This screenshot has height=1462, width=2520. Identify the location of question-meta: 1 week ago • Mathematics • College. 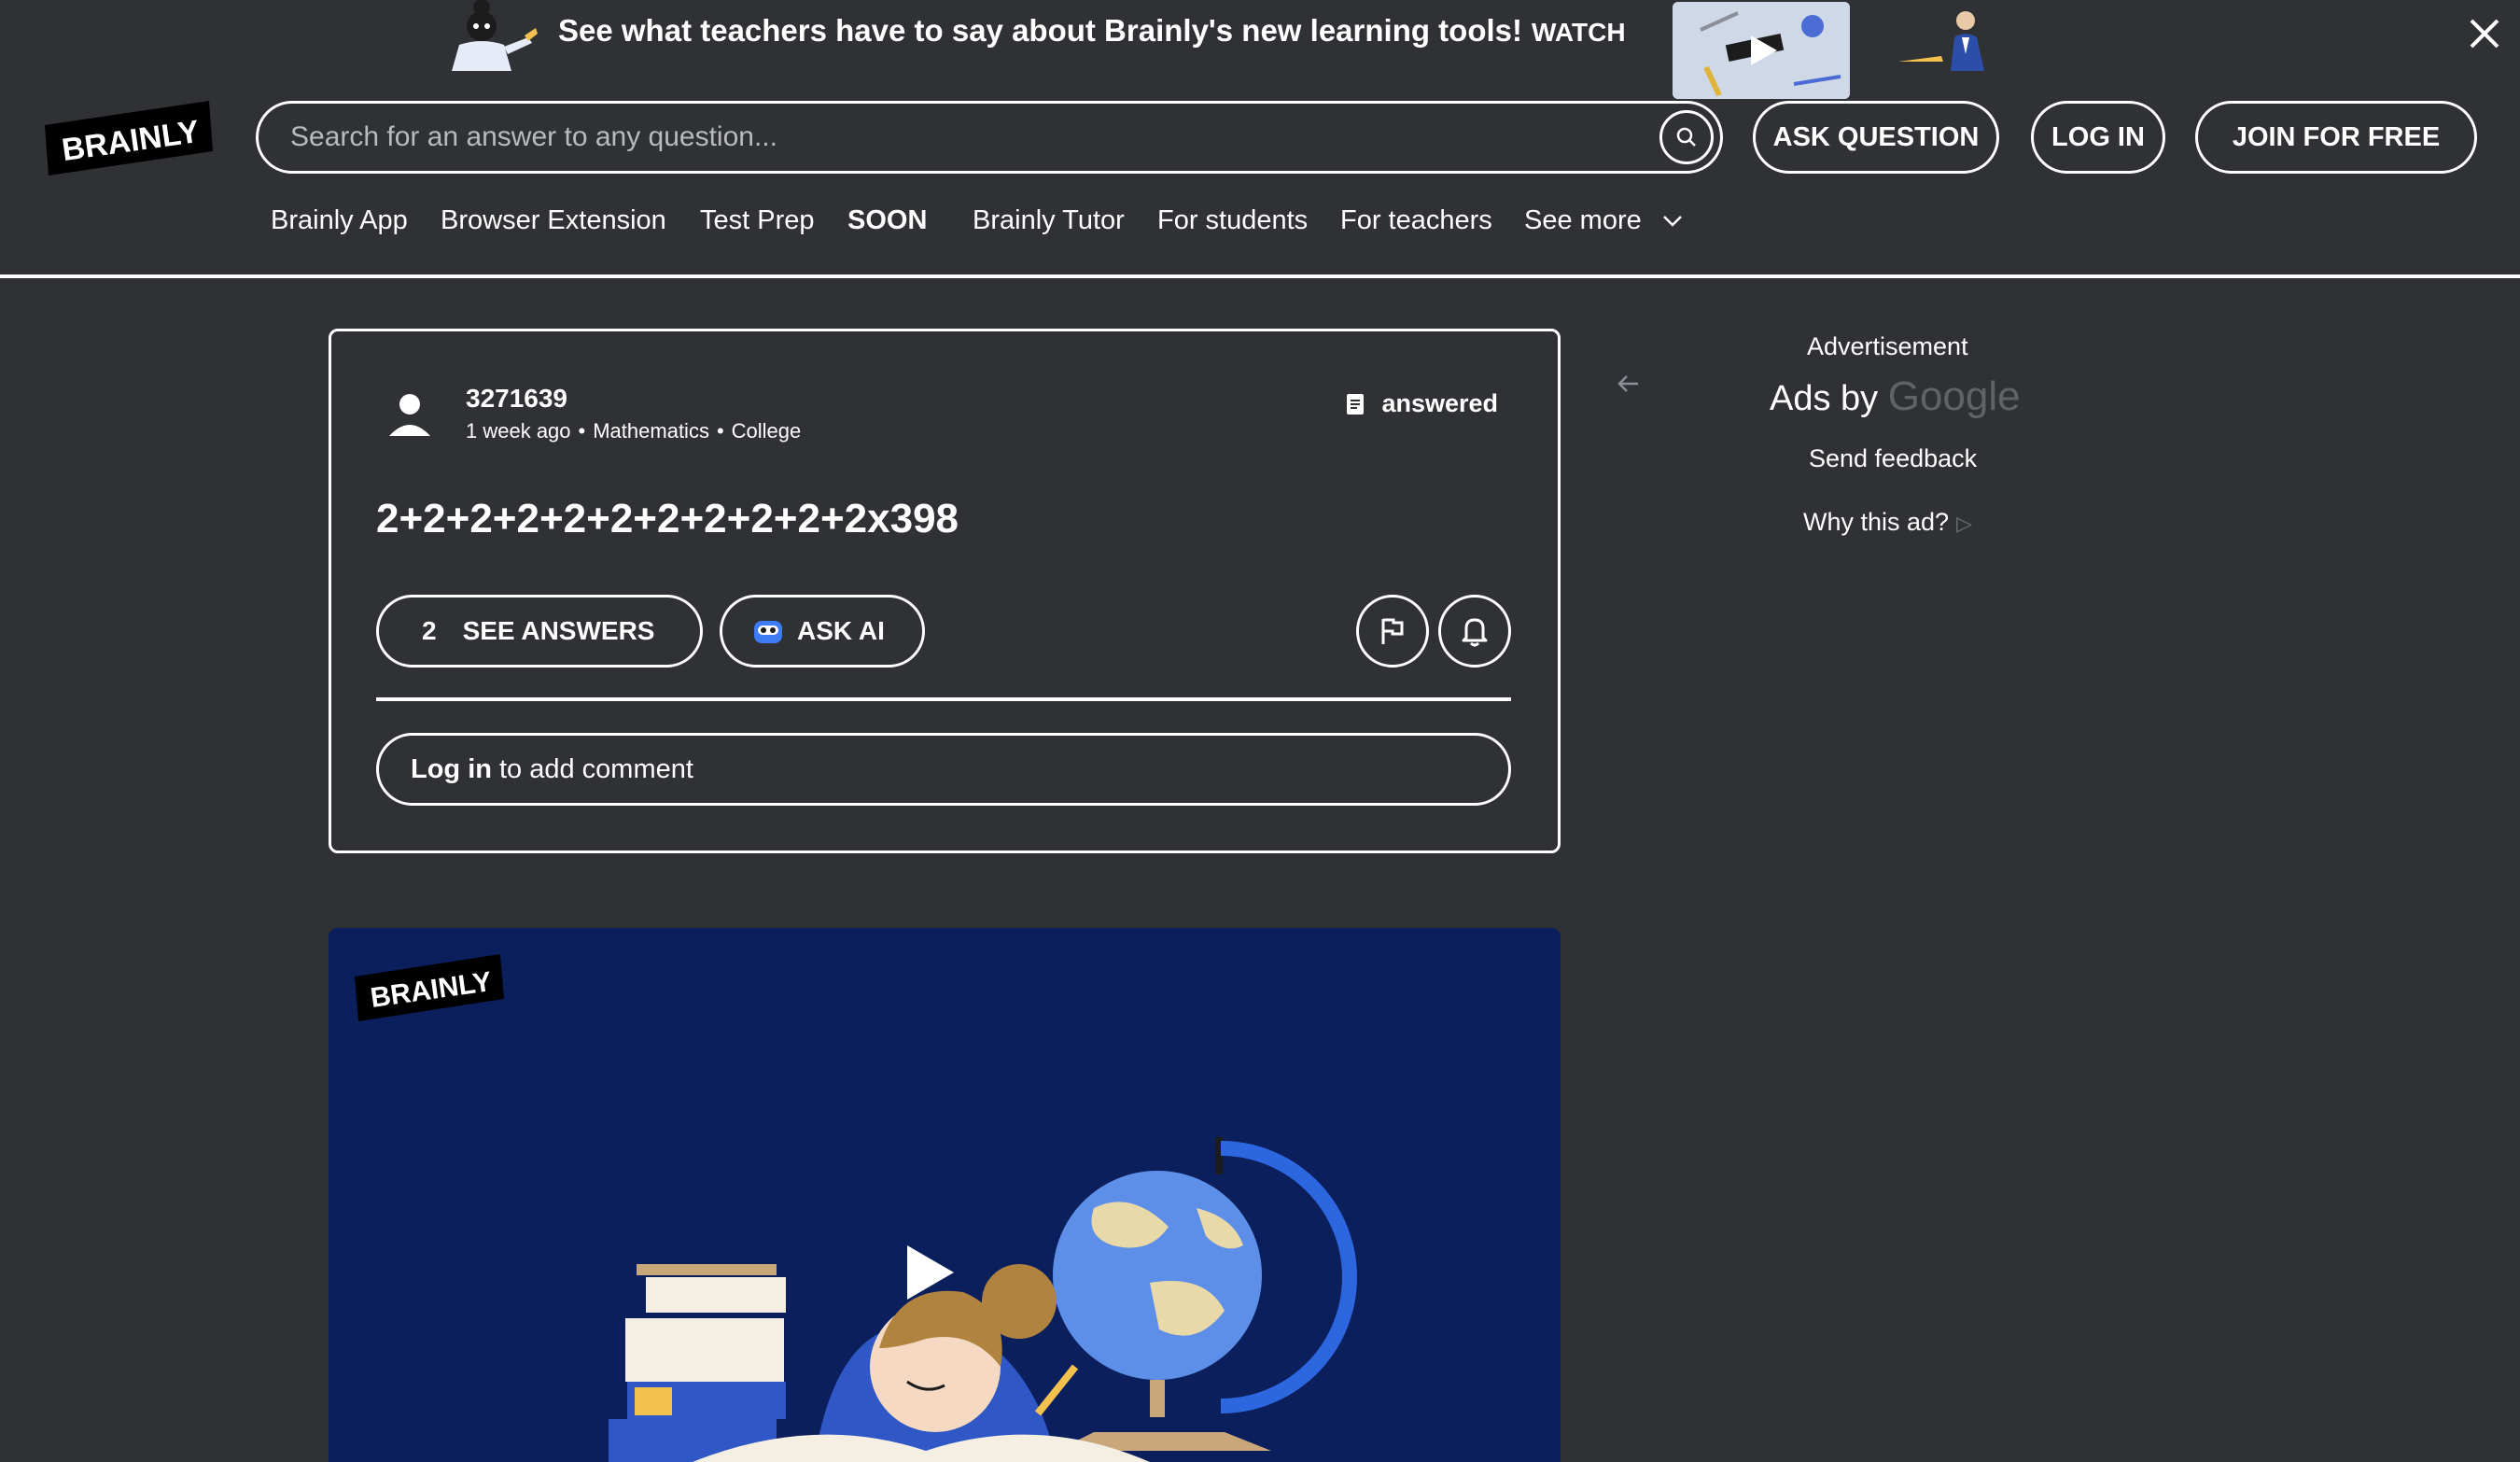
(634, 431).